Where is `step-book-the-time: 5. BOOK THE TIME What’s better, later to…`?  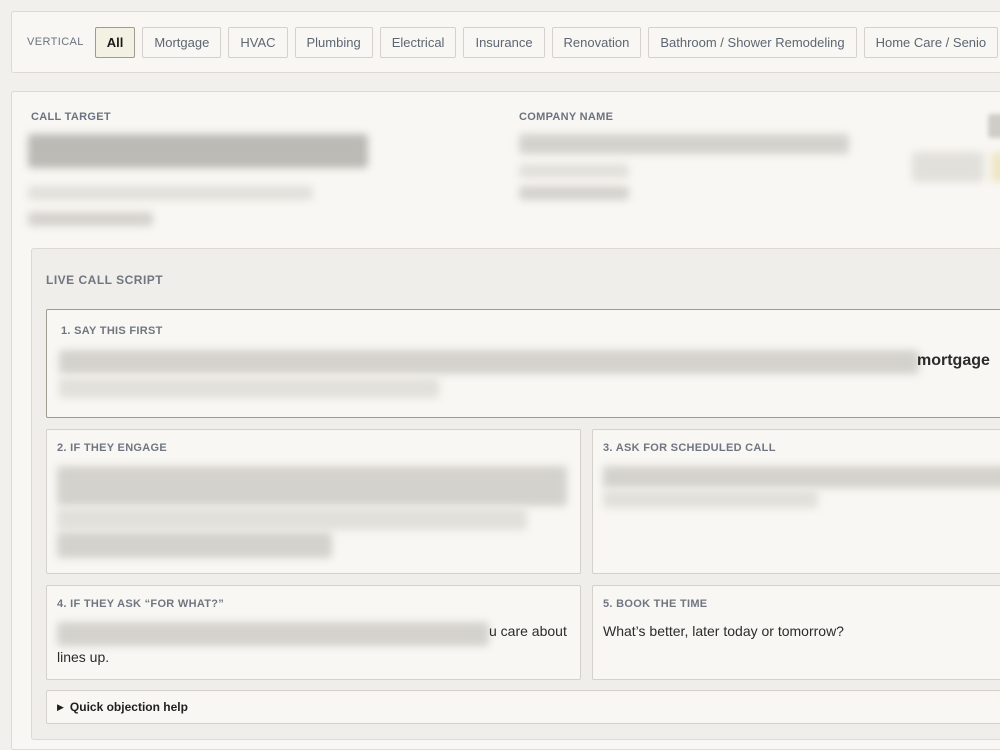 step-book-the-time: 5. BOOK THE TIME What’s better, later to… is located at coordinates (796, 632).